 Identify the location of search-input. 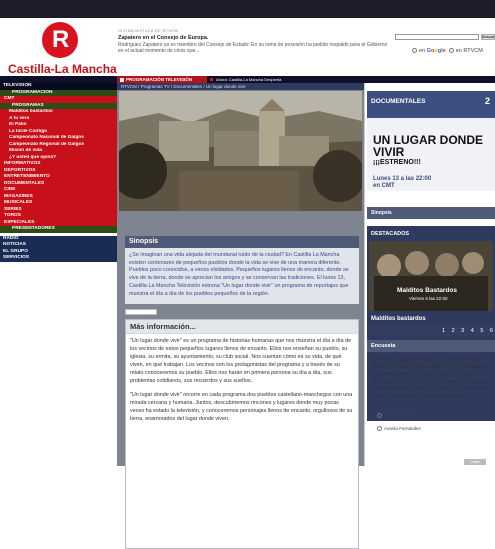
(437, 37).